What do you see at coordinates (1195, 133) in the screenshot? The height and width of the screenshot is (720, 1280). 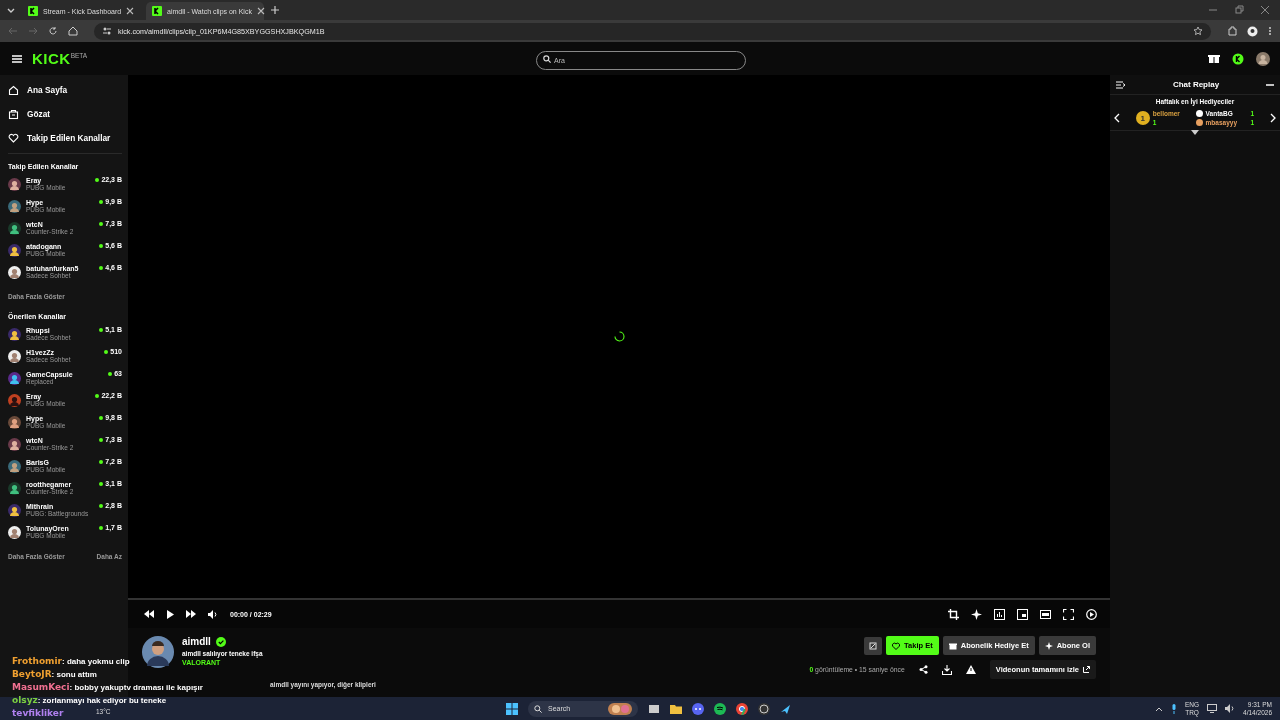 I see `expand-icon` at bounding box center [1195, 133].